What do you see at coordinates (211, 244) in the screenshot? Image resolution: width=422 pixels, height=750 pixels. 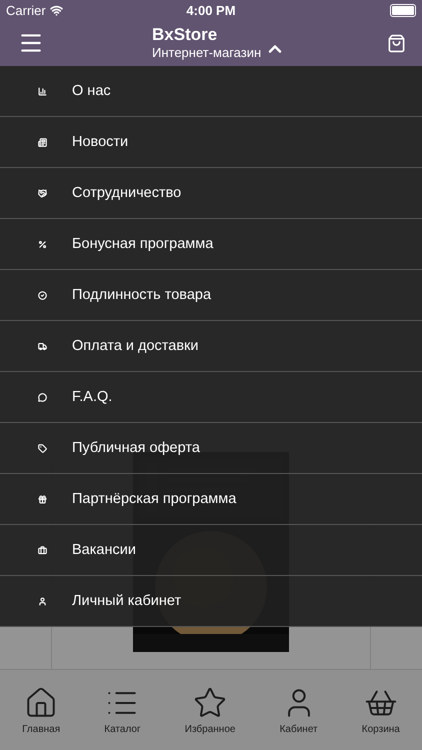 I see `menu-item: Бонусная программа` at bounding box center [211, 244].